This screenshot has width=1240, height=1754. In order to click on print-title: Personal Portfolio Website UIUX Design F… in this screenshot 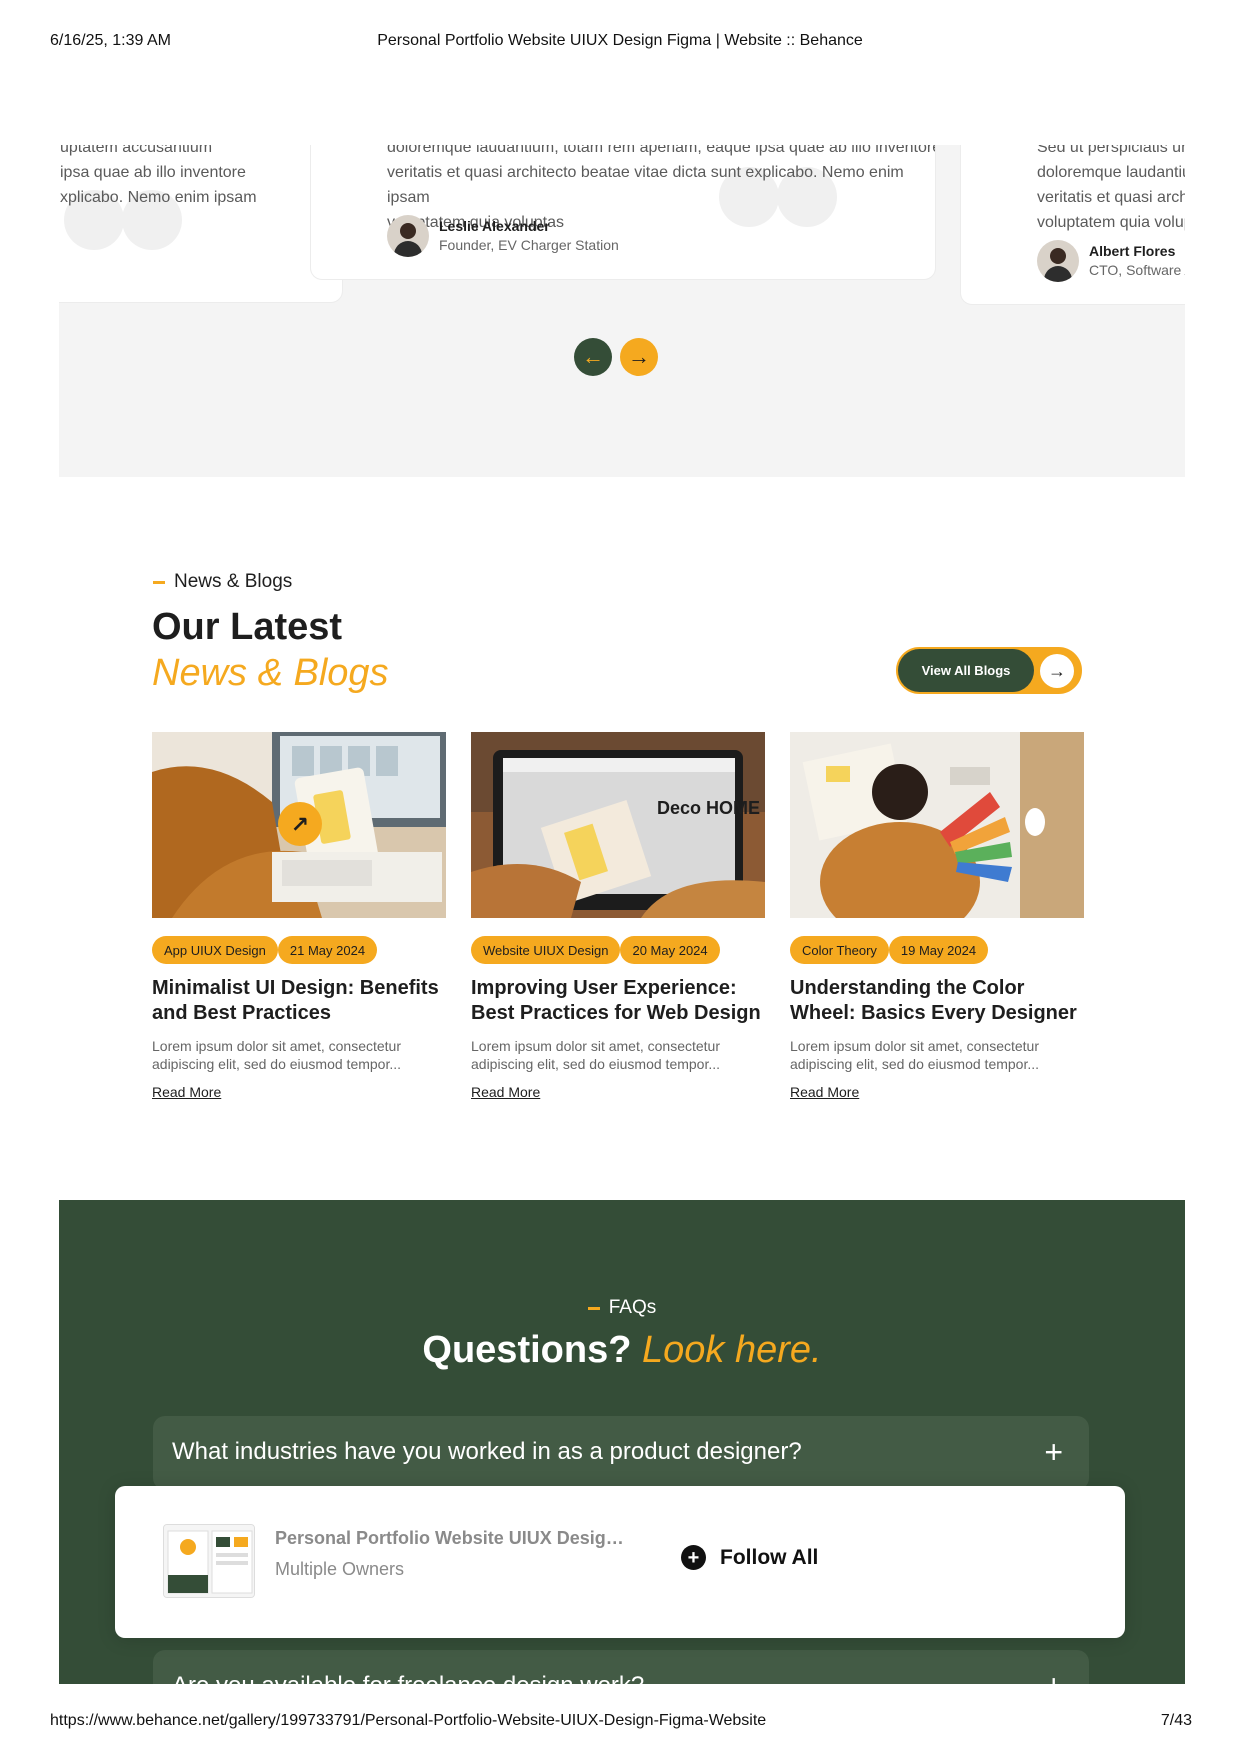, I will do `click(620, 40)`.